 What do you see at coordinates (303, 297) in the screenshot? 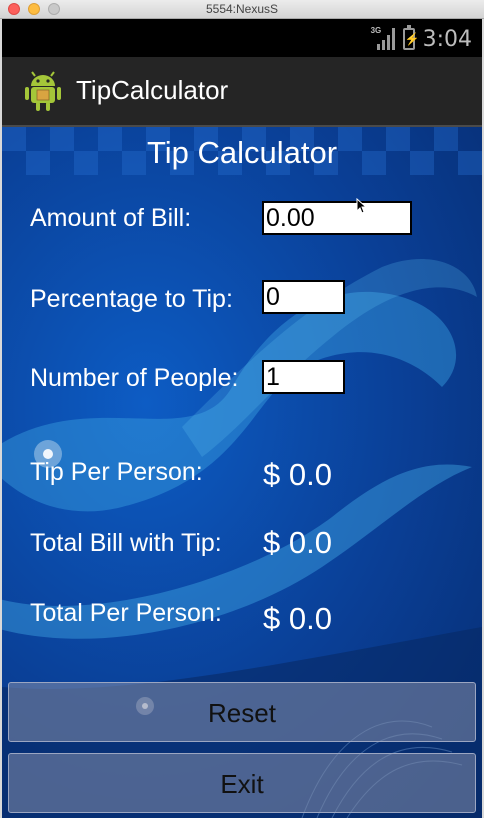
I see `tip-percentage-input: 0` at bounding box center [303, 297].